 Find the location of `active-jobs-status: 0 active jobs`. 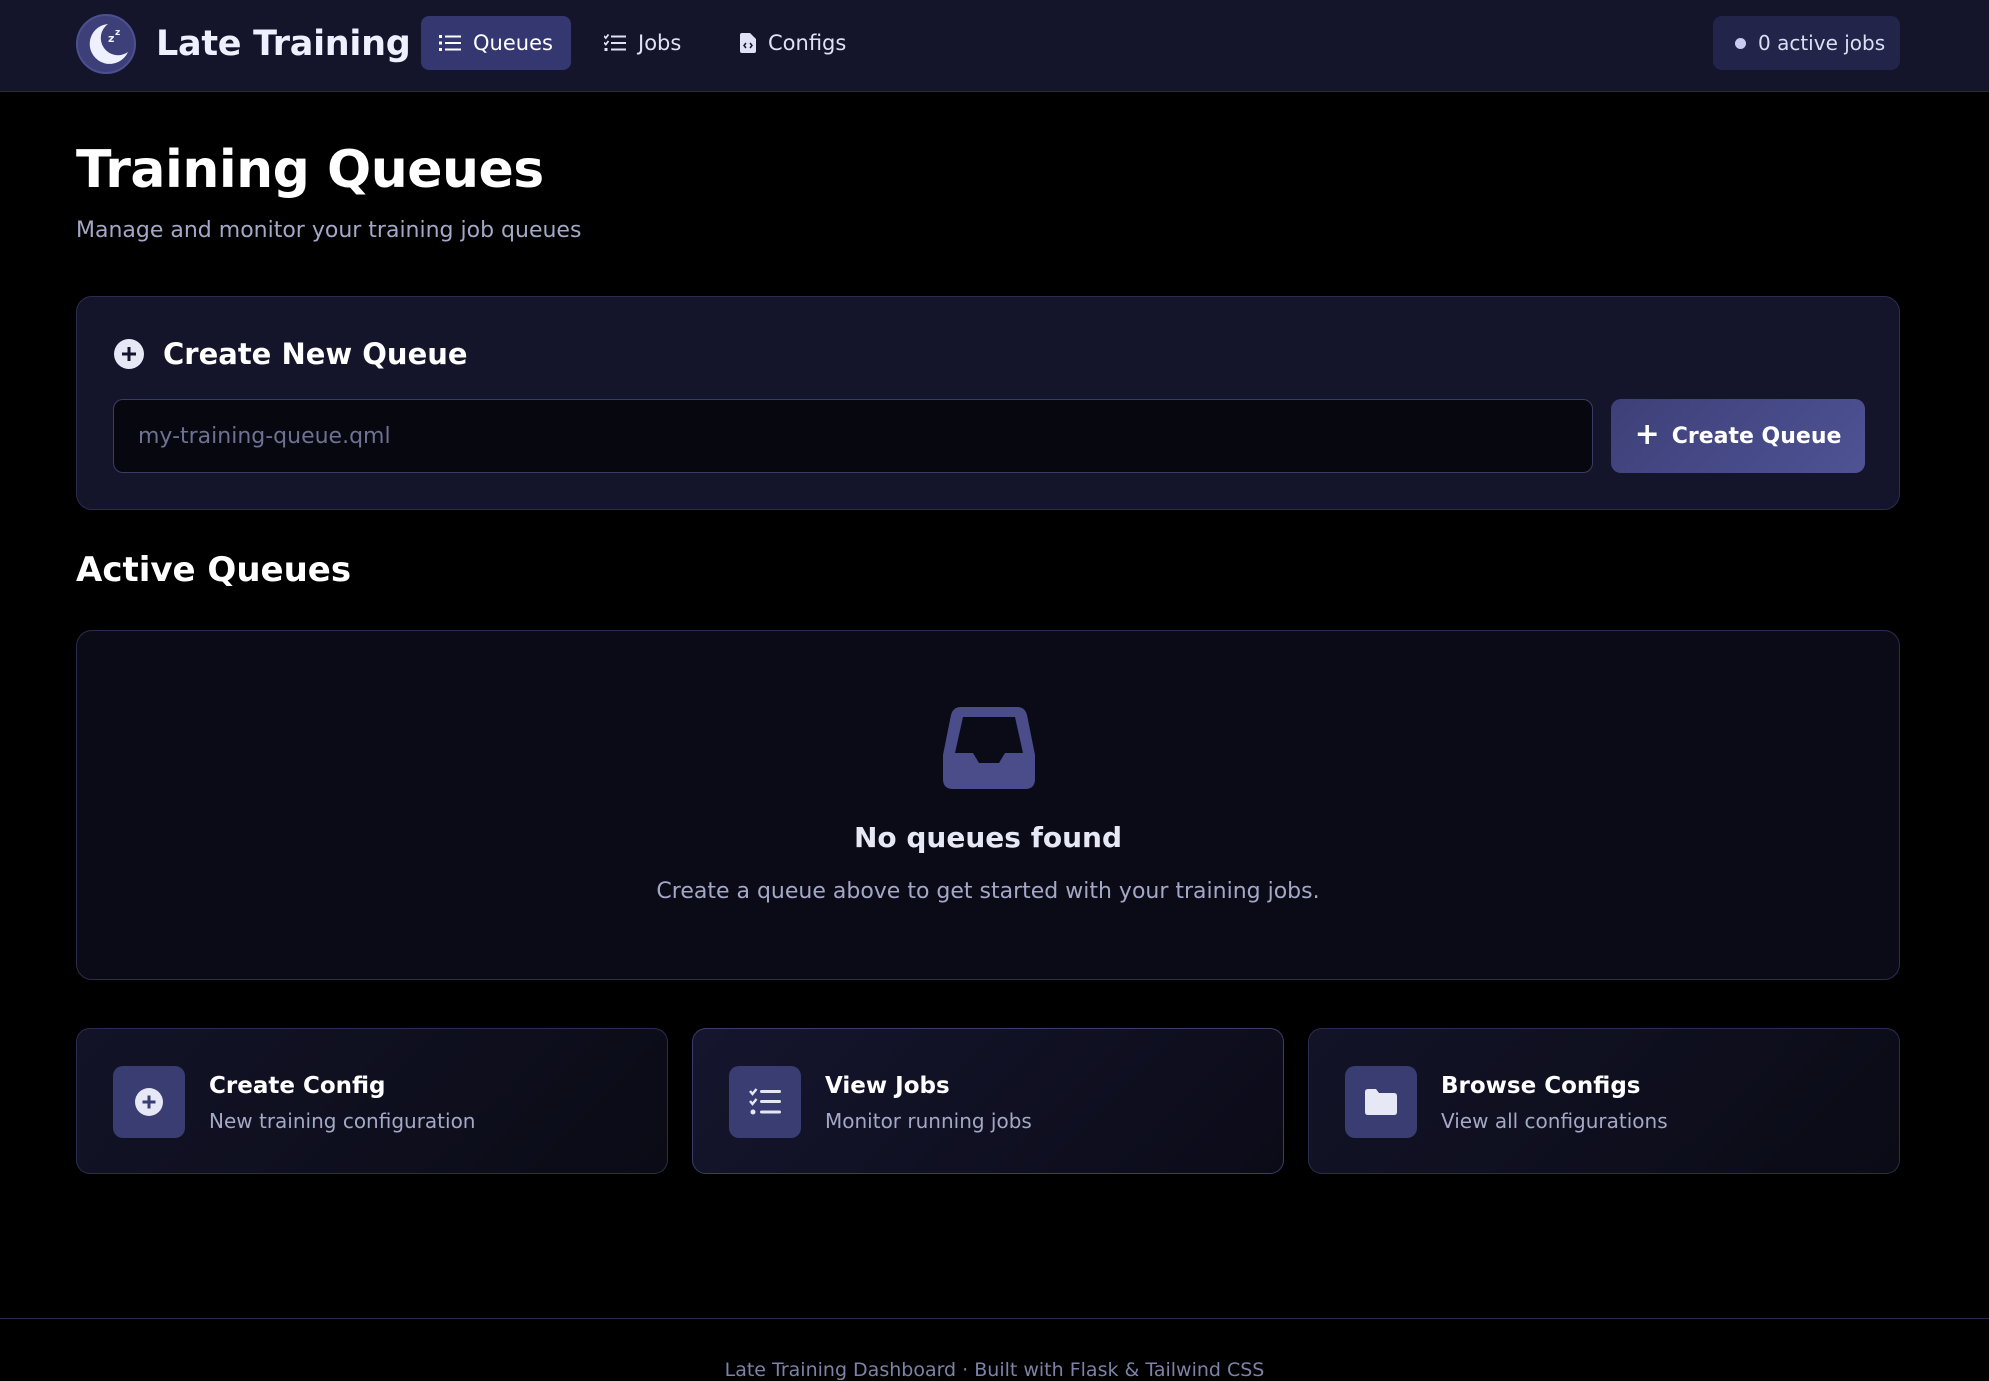

active-jobs-status: 0 active jobs is located at coordinates (1806, 43).